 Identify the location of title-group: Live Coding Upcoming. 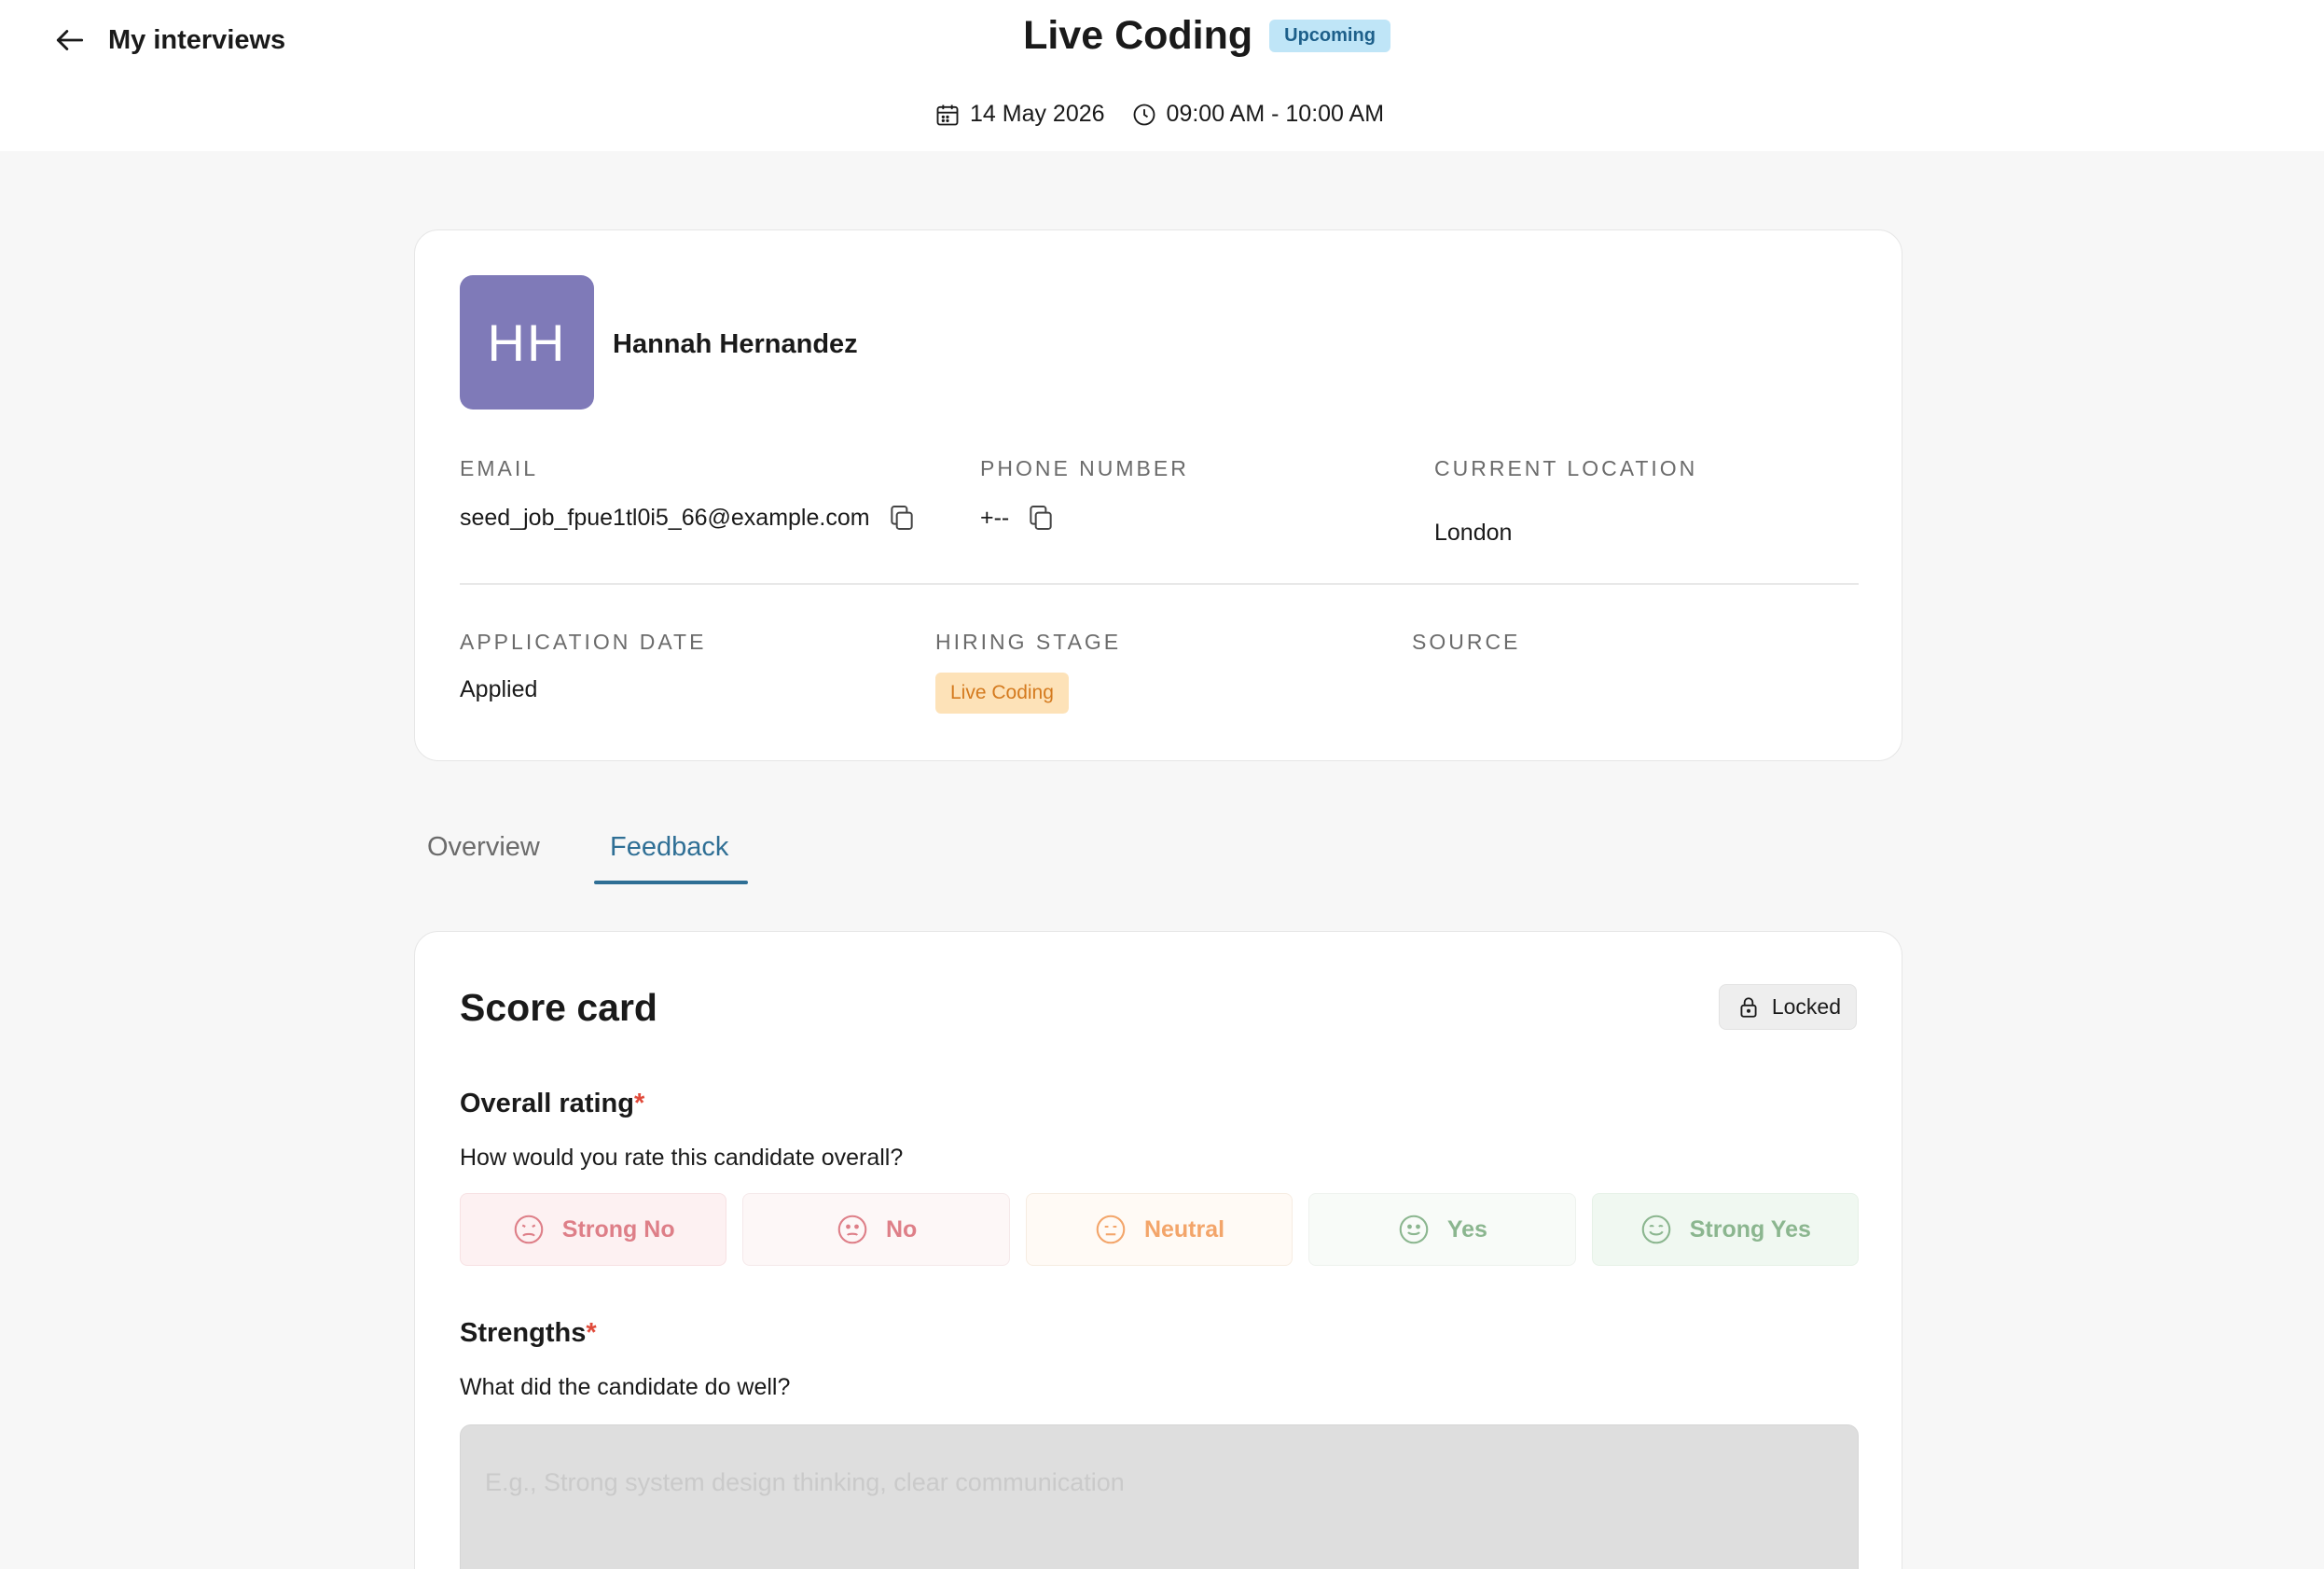
(1162, 36).